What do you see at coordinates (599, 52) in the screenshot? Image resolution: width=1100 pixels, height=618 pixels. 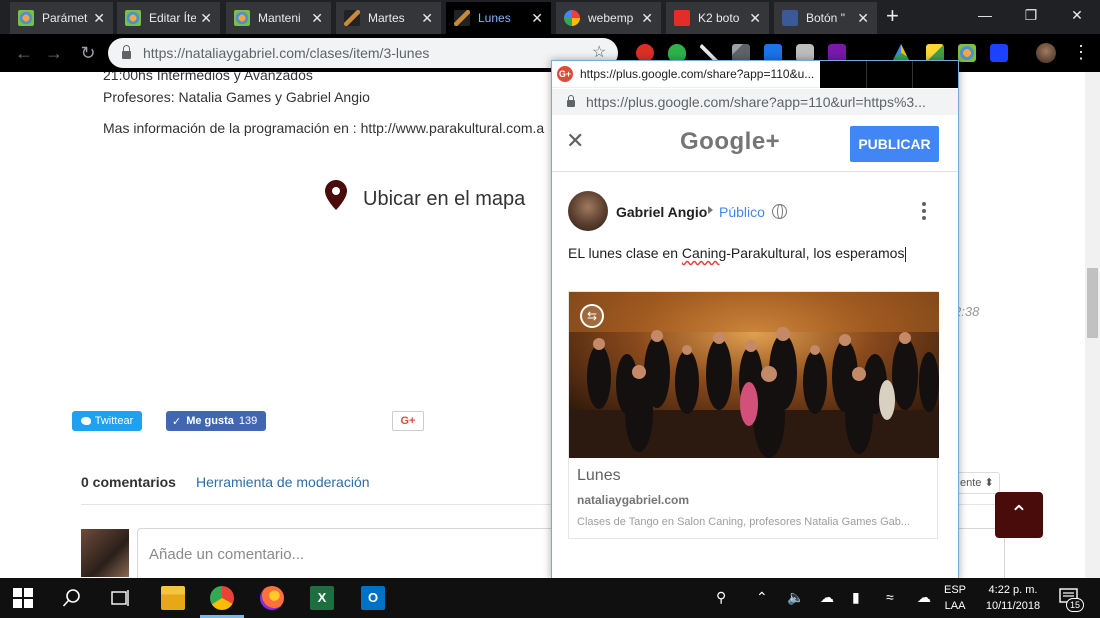 I see `bookmark-star-icon: ☆` at bounding box center [599, 52].